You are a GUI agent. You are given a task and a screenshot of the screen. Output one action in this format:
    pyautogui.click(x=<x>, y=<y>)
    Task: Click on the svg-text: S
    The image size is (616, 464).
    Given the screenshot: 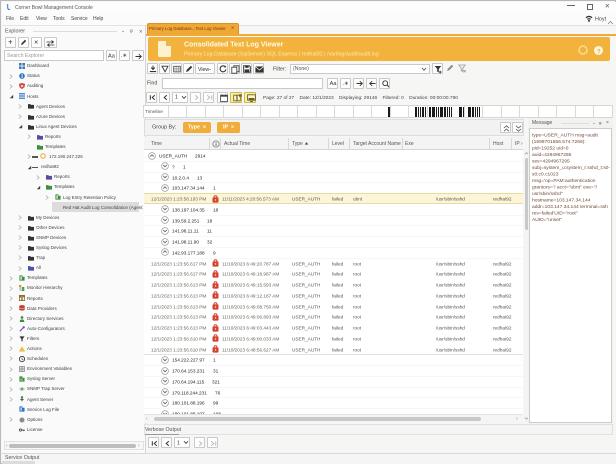 What is the action you would take?
    pyautogui.click(x=21, y=380)
    